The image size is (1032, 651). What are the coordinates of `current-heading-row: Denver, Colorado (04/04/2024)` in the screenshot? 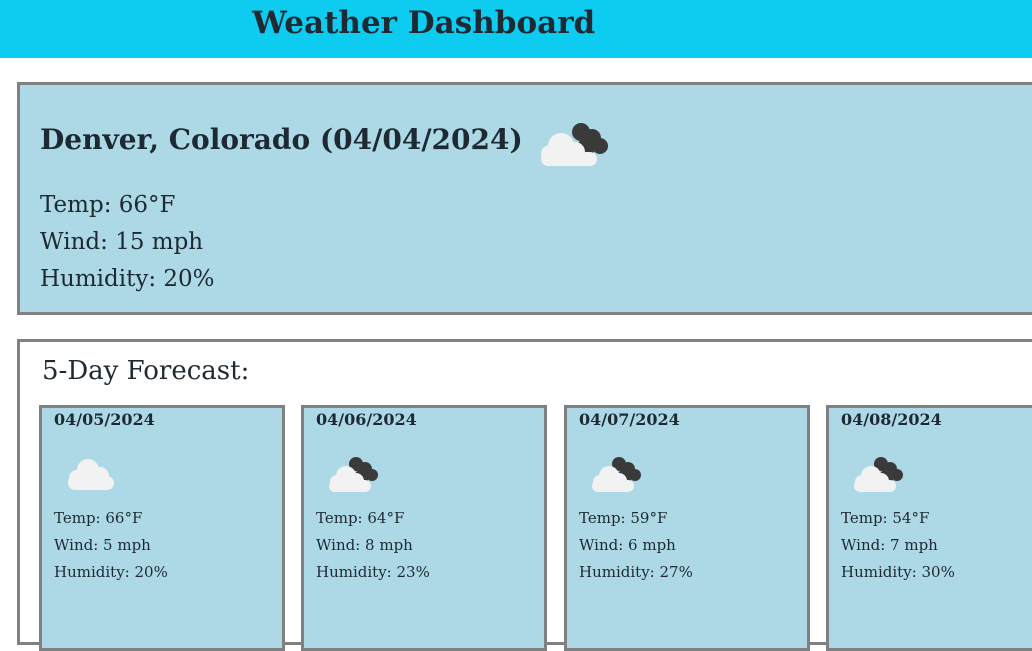 It's located at (324, 142).